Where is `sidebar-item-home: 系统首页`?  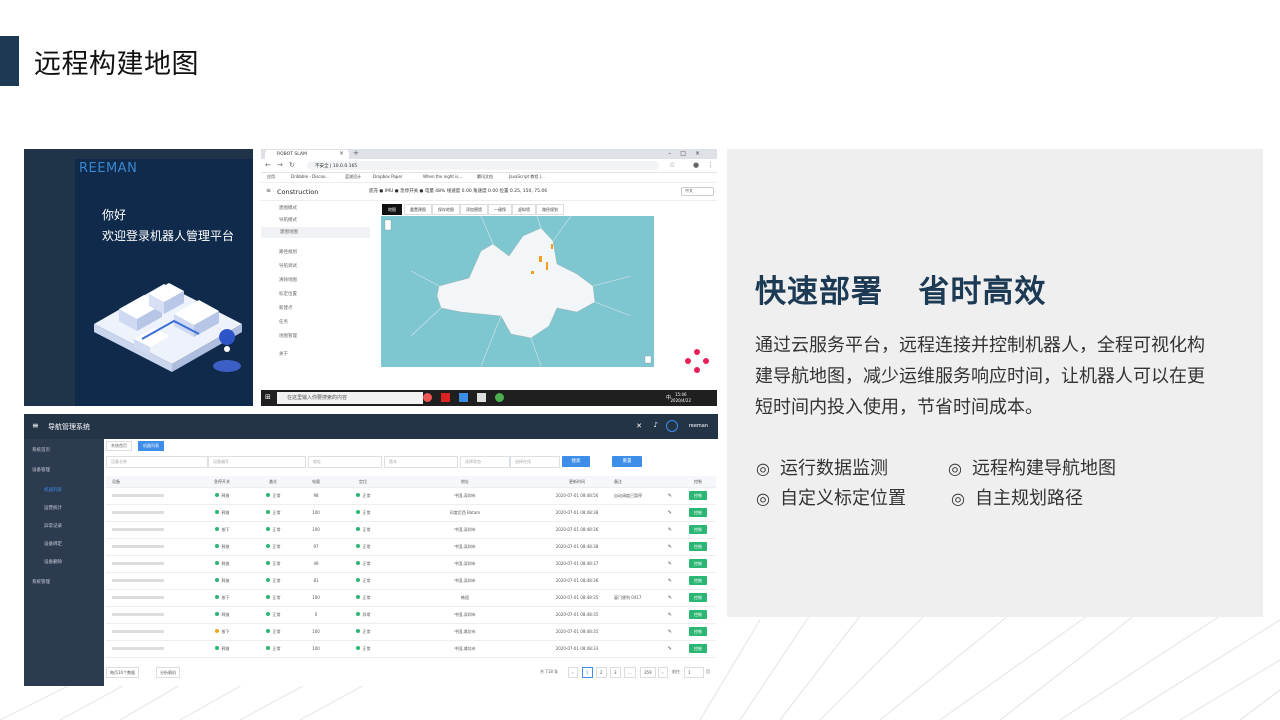 sidebar-item-home: 系统首页 is located at coordinates (41, 450).